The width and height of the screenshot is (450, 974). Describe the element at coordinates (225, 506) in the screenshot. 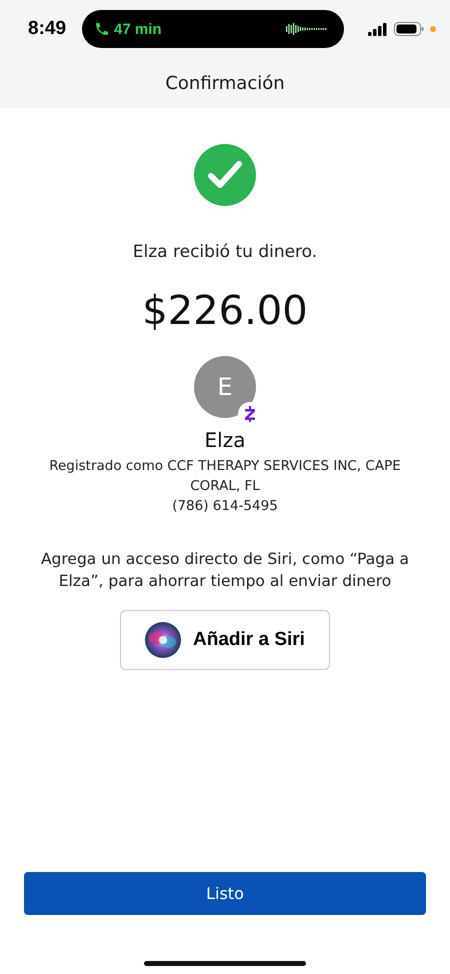

I see `phone-number: (786) 614-5495` at that location.